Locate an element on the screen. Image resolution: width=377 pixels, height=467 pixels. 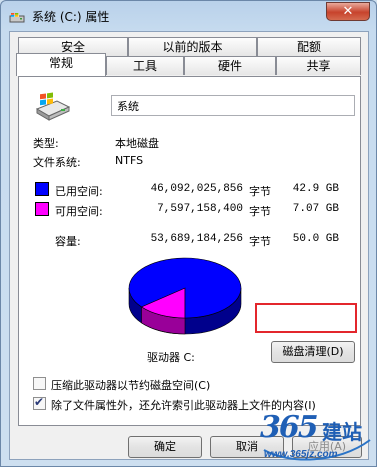
disk-usage-pie-chart is located at coordinates (185, 296).